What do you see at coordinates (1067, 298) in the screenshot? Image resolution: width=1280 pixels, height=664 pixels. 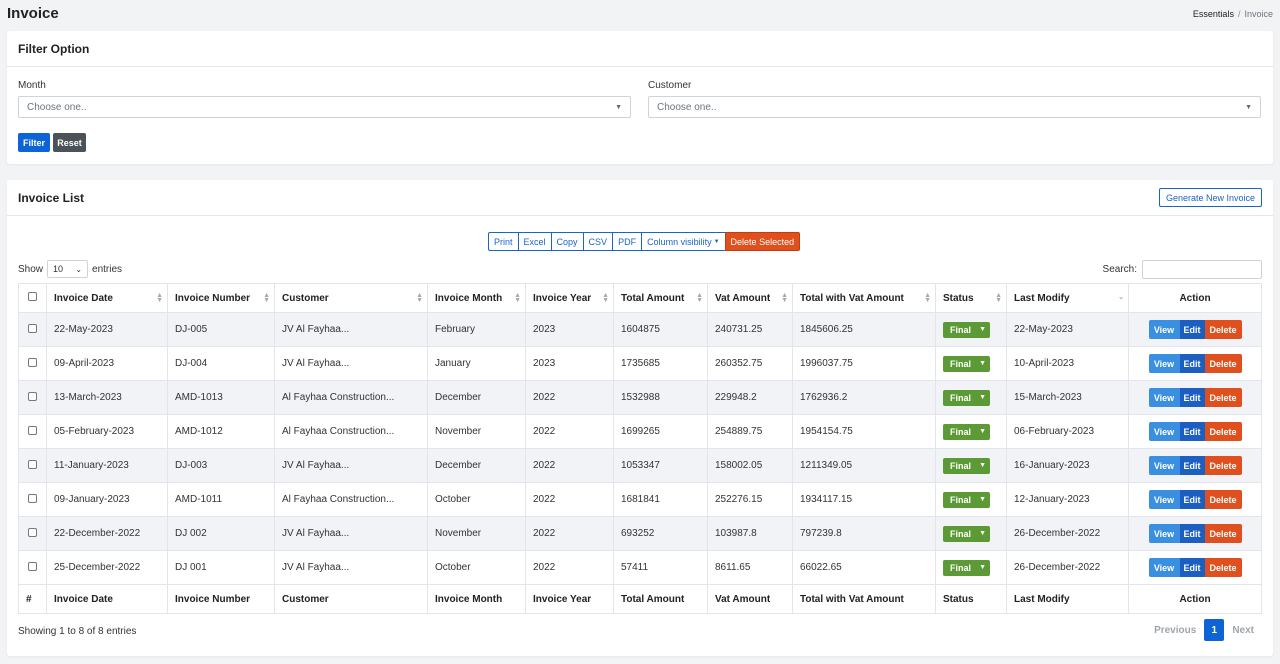 I see `col-last-modify: Last Modify ⌄` at bounding box center [1067, 298].